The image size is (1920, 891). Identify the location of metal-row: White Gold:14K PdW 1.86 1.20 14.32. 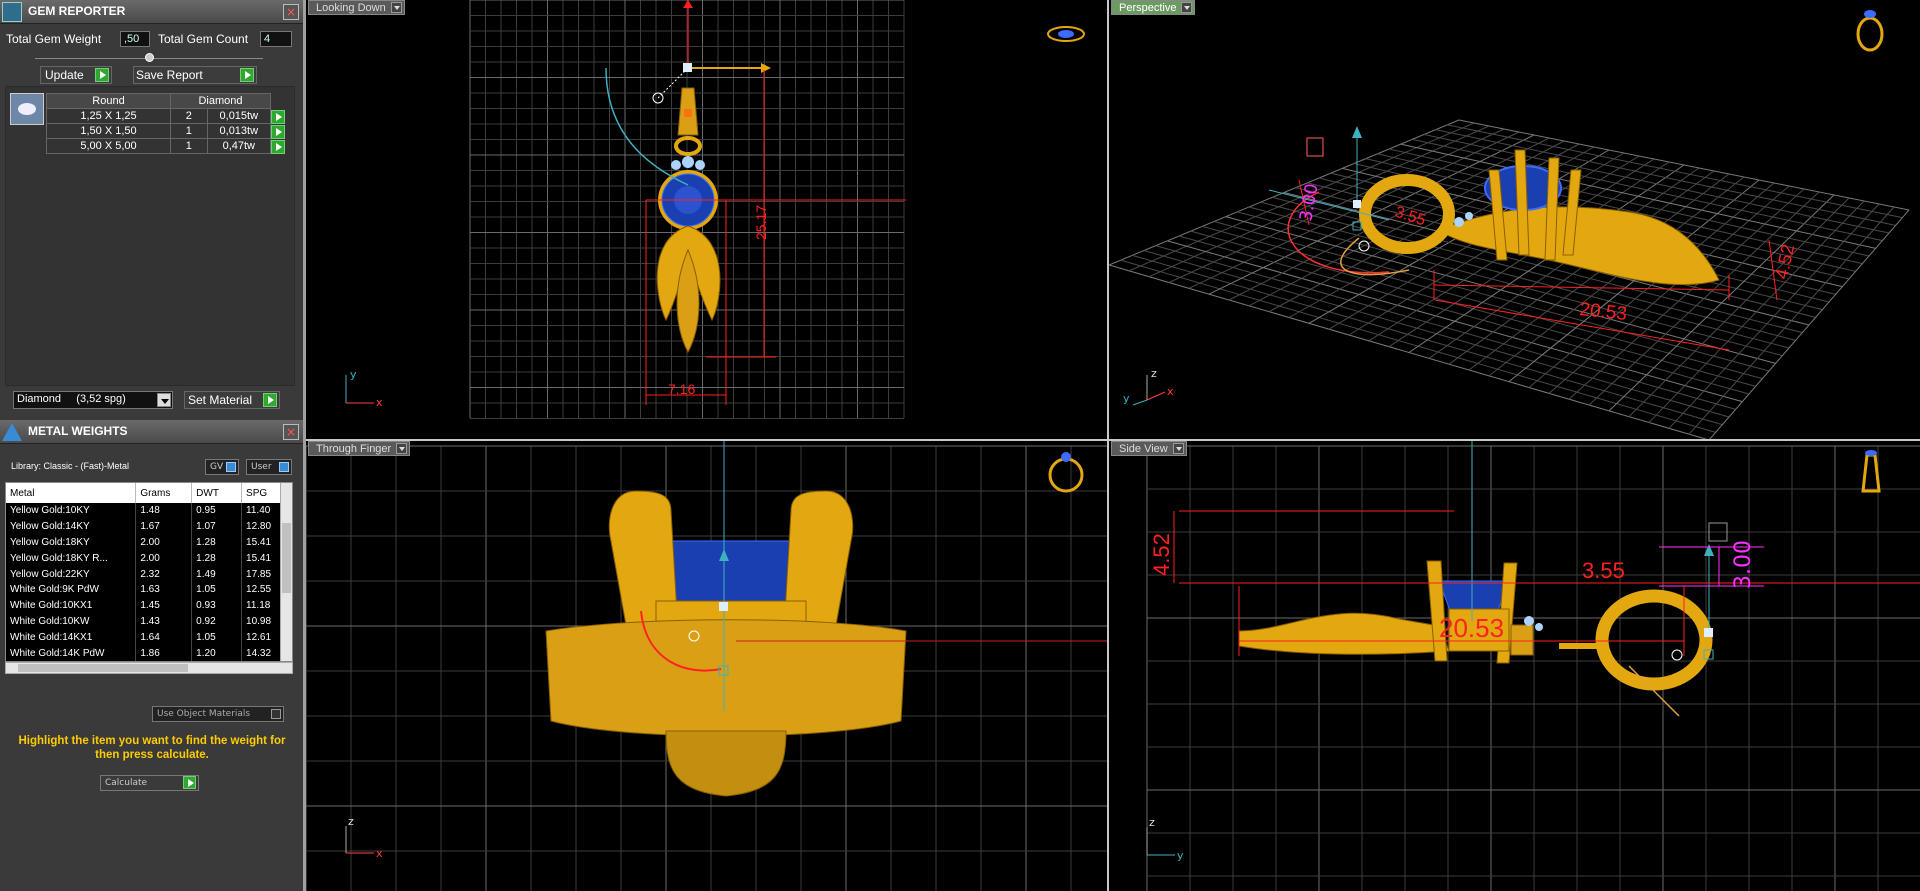
(144, 653).